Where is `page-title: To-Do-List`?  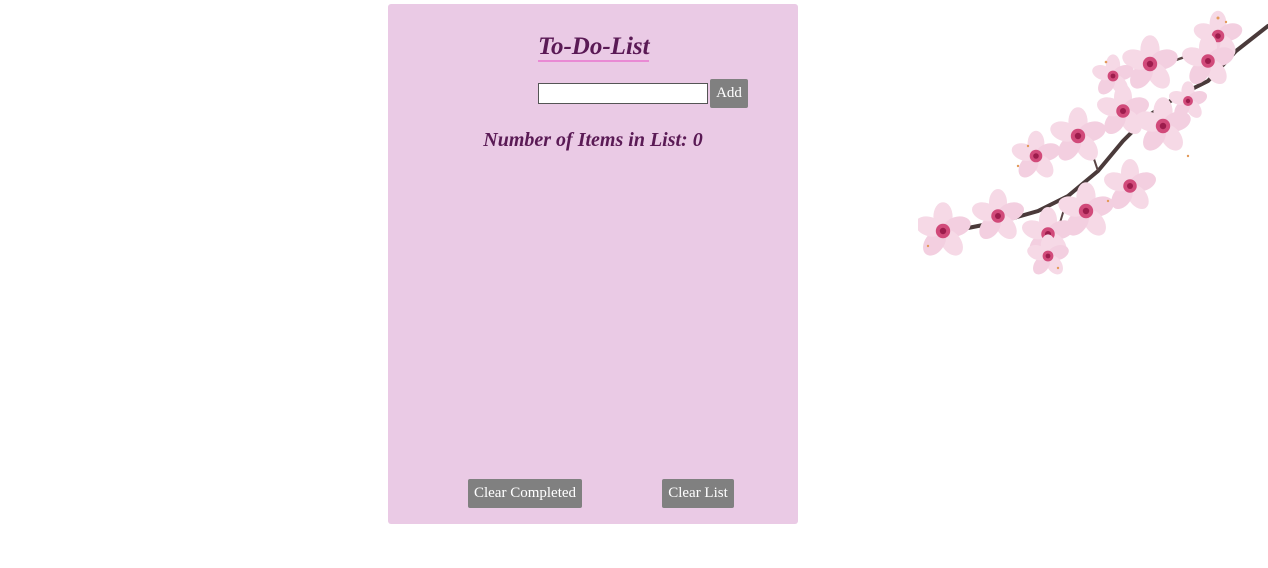 page-title: To-Do-List is located at coordinates (594, 46).